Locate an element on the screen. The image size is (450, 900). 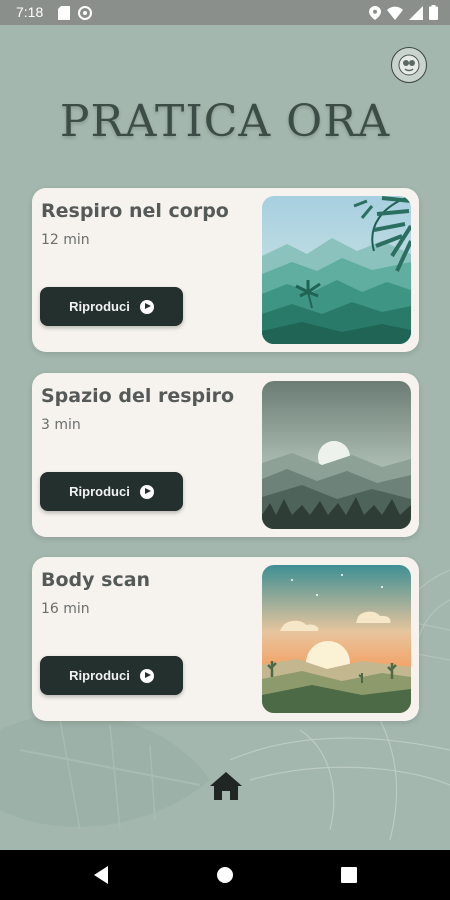
practice-duration: 3 min is located at coordinates (61, 425).